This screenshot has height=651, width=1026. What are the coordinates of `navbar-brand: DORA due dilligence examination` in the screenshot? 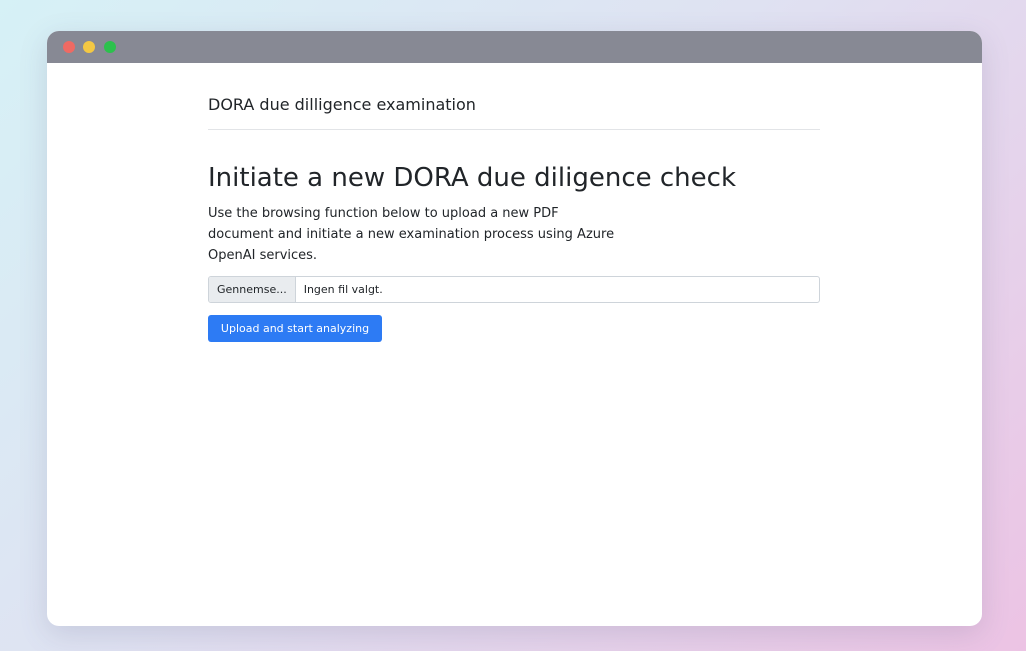 It's located at (342, 104).